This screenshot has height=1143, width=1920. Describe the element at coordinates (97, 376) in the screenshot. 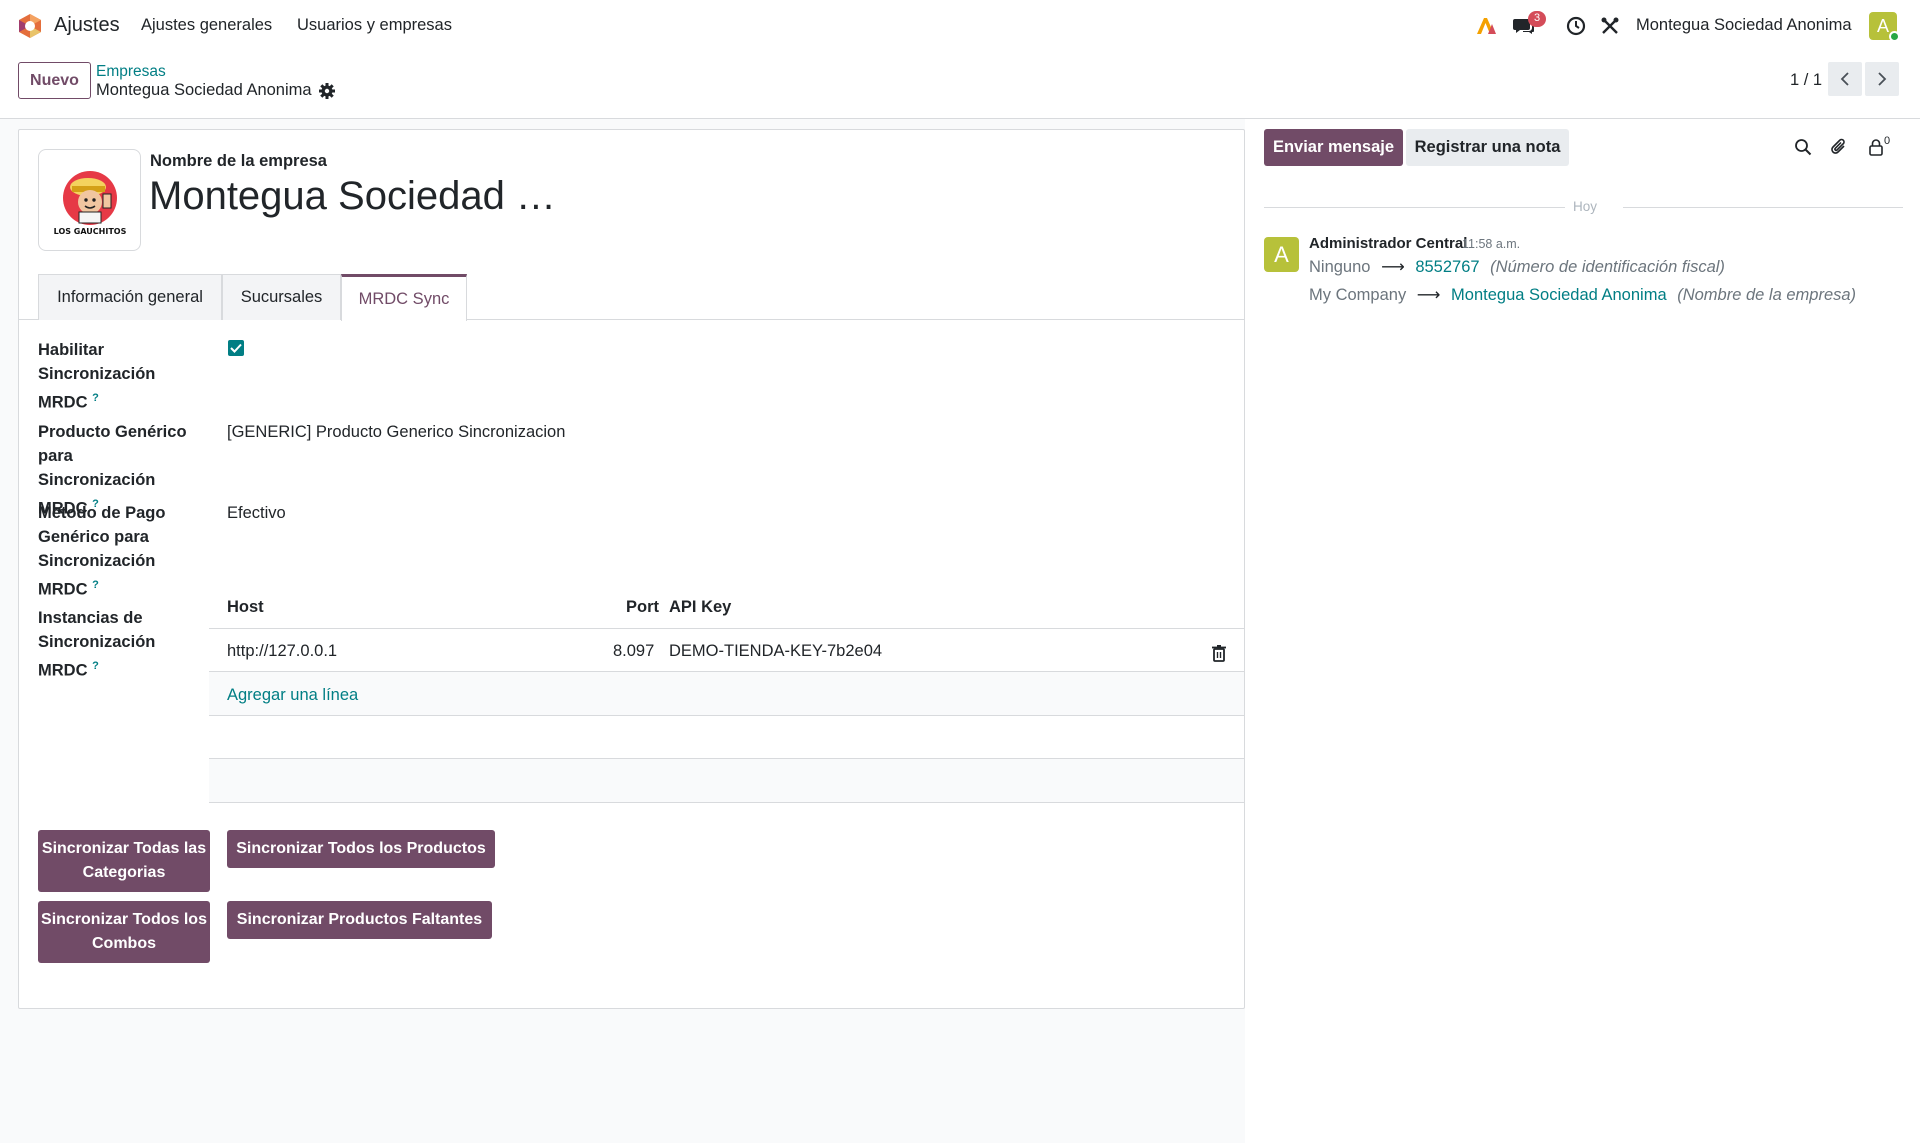

I see `enable-sync-label: Habilitar Sincronización MRDC ?` at that location.